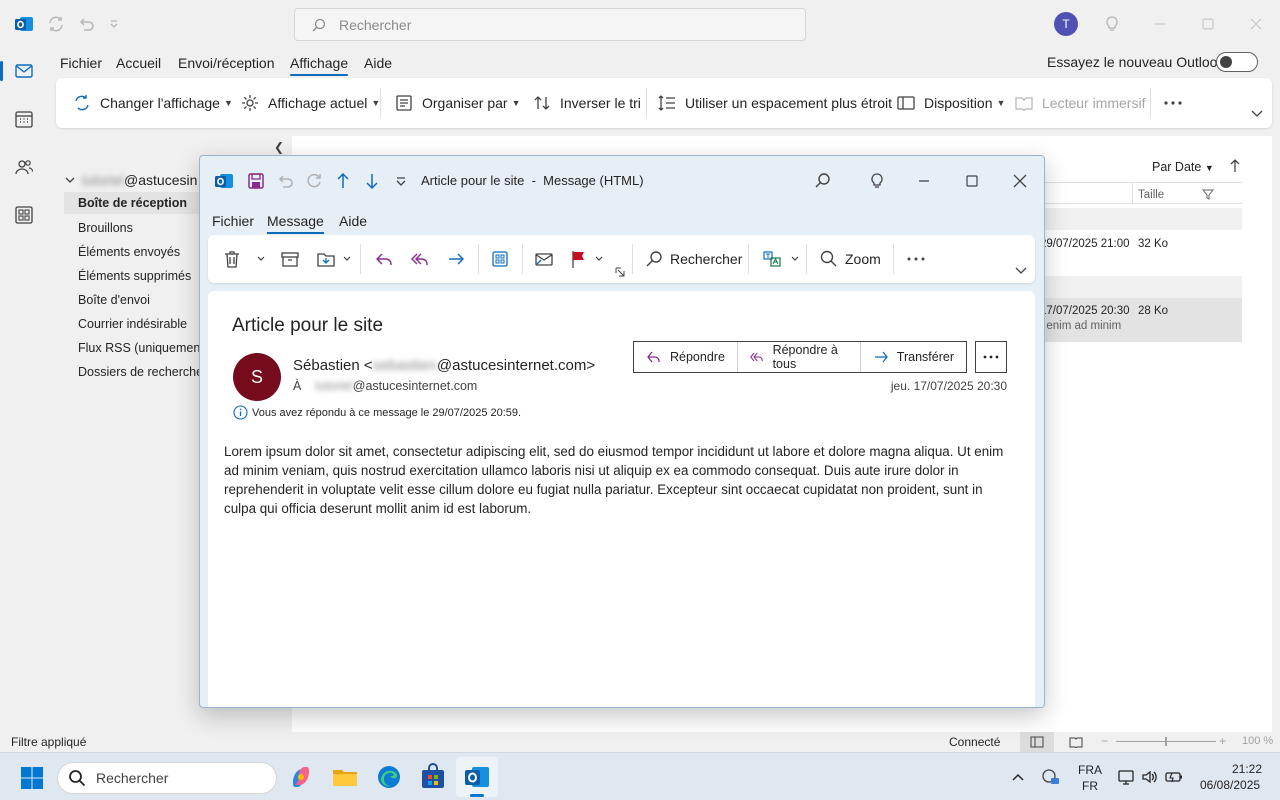  What do you see at coordinates (799, 357) in the screenshot?
I see `reply-all-button: Répondre à tous` at bounding box center [799, 357].